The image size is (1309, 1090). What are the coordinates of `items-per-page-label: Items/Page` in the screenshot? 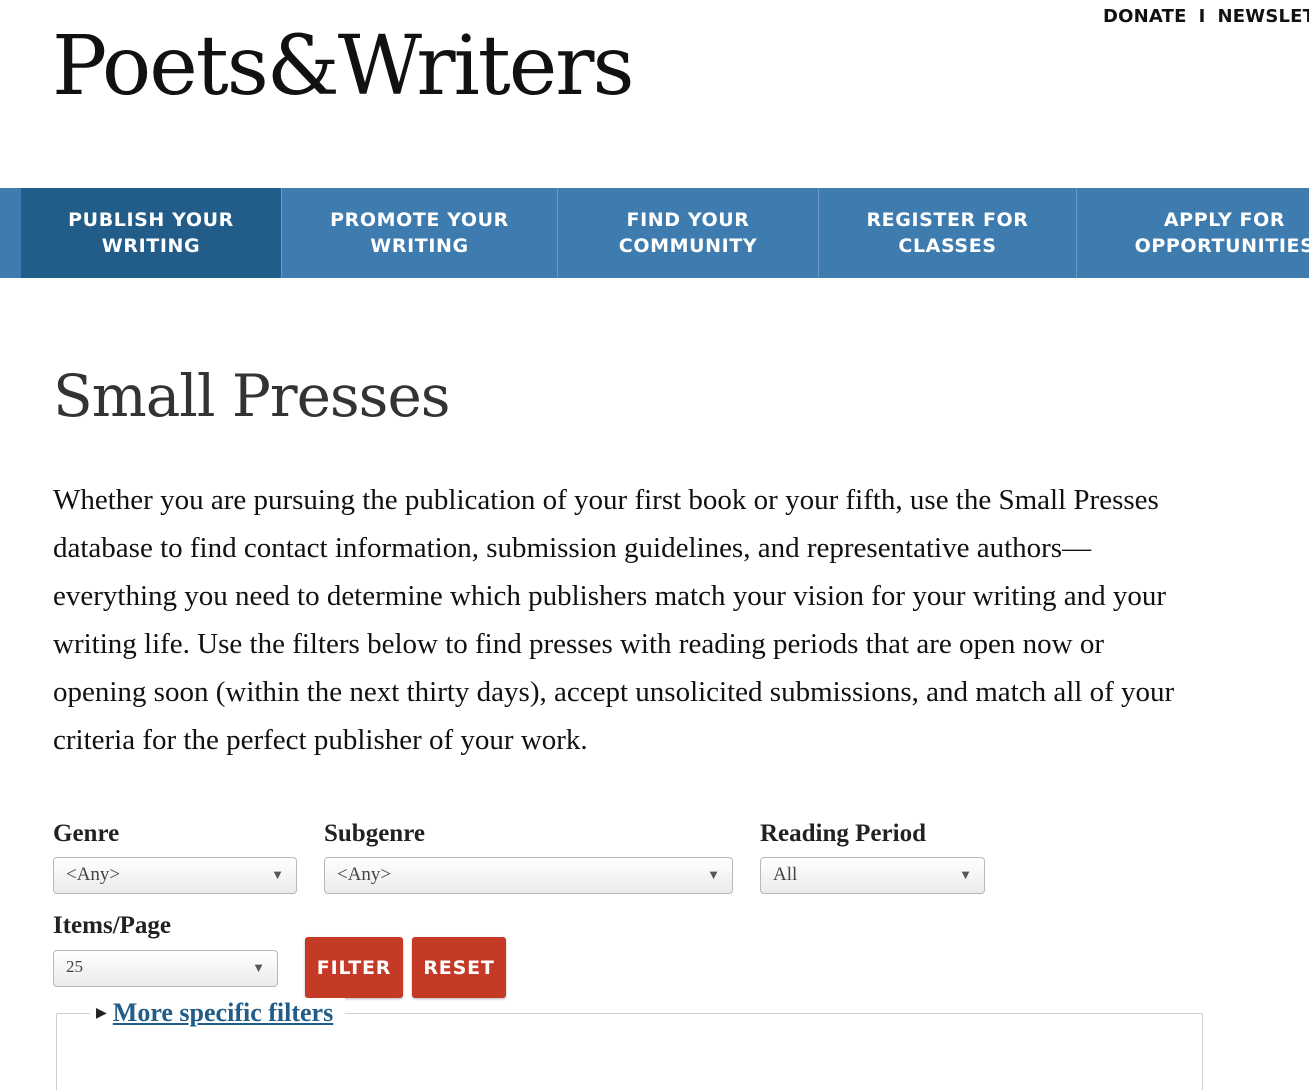 It's located at (112, 925).